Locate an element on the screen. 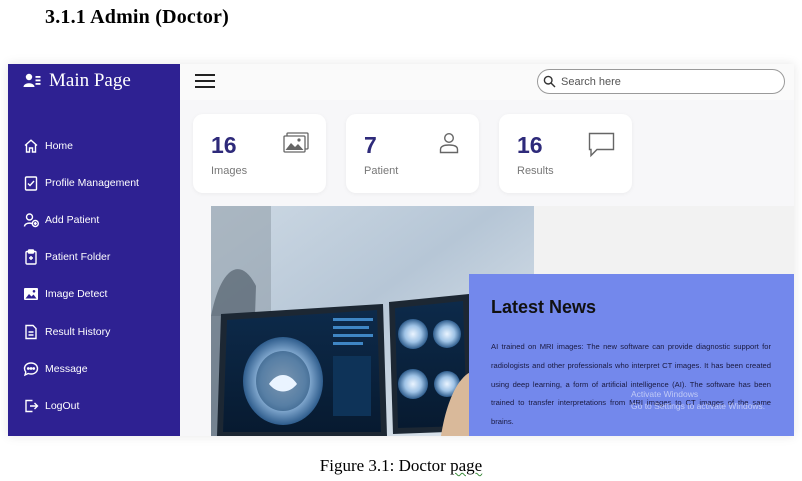  stat-label: Results is located at coordinates (535, 171).